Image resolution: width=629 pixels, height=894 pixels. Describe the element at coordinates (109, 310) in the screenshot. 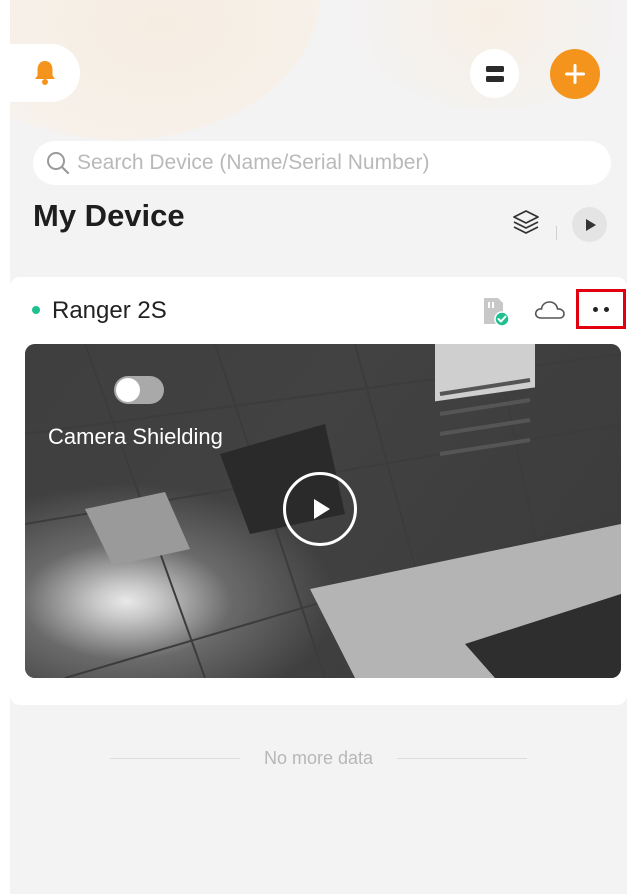

I see `device-name: Ranger 2S` at that location.